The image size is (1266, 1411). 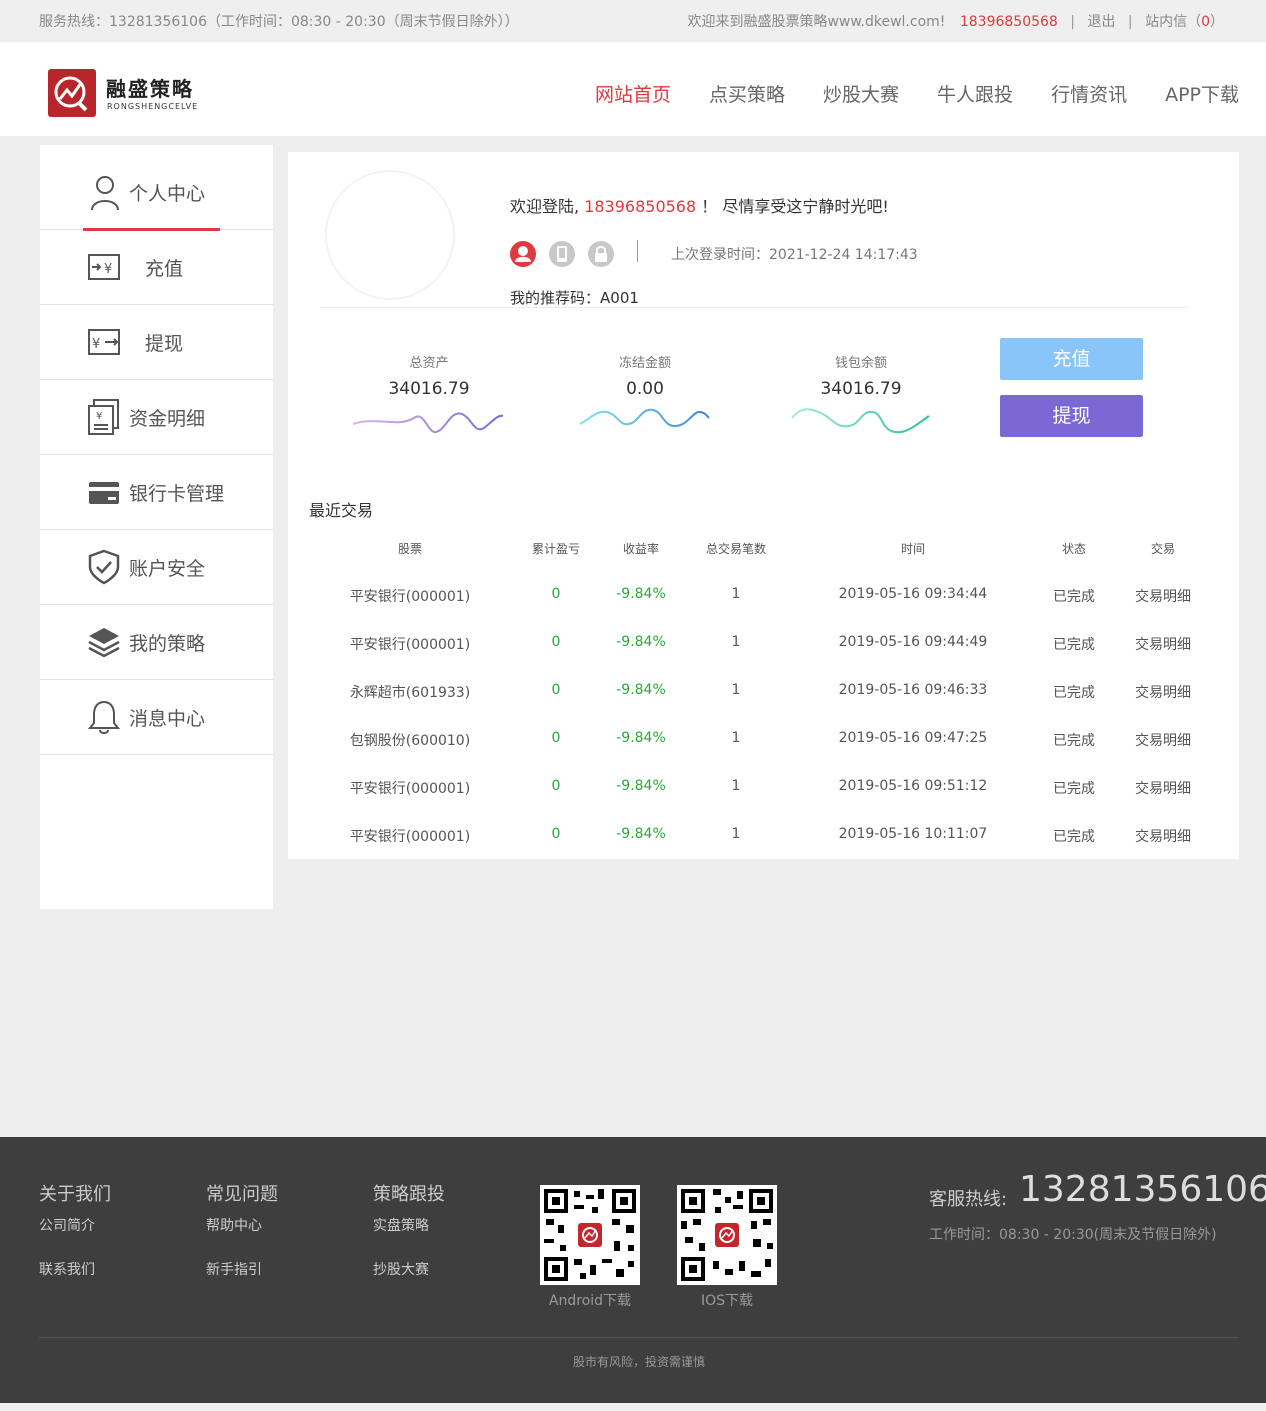 I want to click on ios-qr-code-icon, so click(x=727, y=1235).